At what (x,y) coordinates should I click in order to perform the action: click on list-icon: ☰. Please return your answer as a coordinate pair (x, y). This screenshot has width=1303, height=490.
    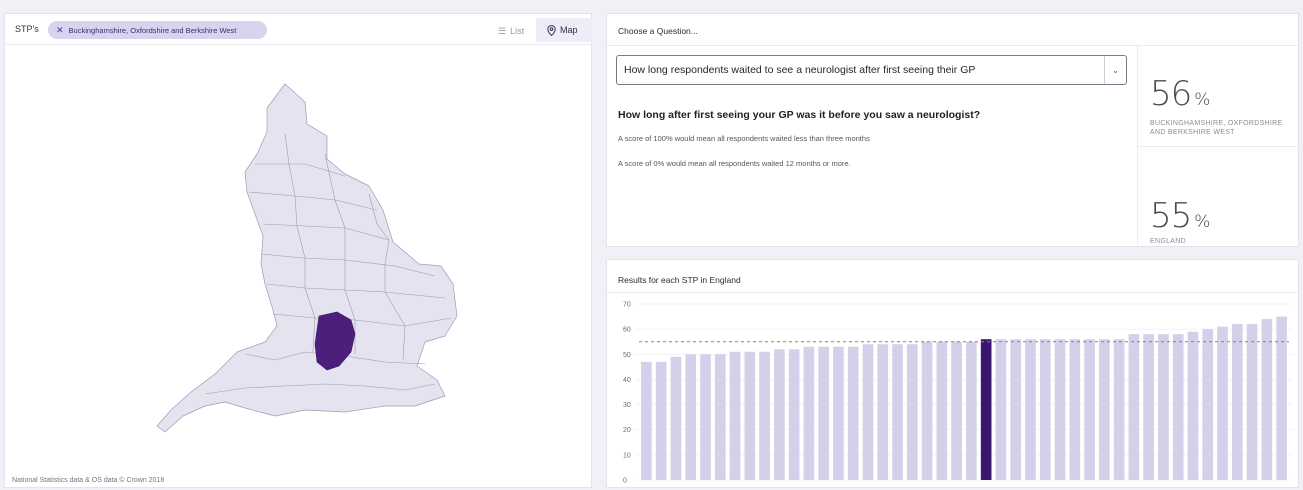
    Looking at the image, I should click on (502, 30).